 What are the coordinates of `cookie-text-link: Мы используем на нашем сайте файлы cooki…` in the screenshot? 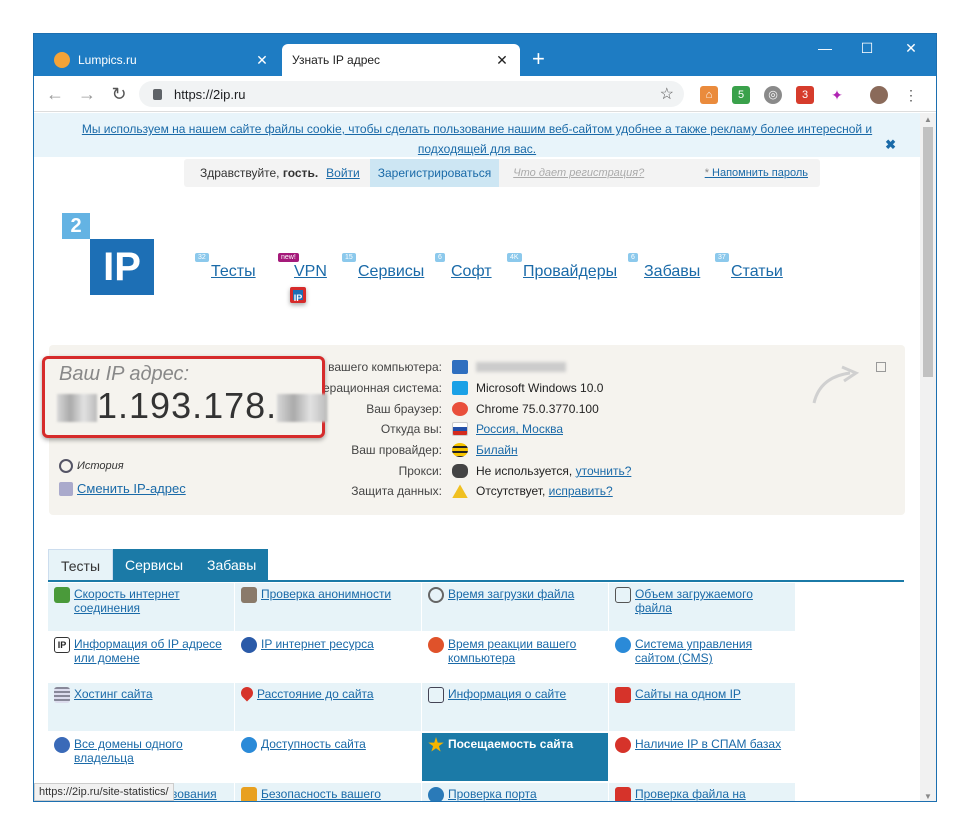 It's located at (477, 139).